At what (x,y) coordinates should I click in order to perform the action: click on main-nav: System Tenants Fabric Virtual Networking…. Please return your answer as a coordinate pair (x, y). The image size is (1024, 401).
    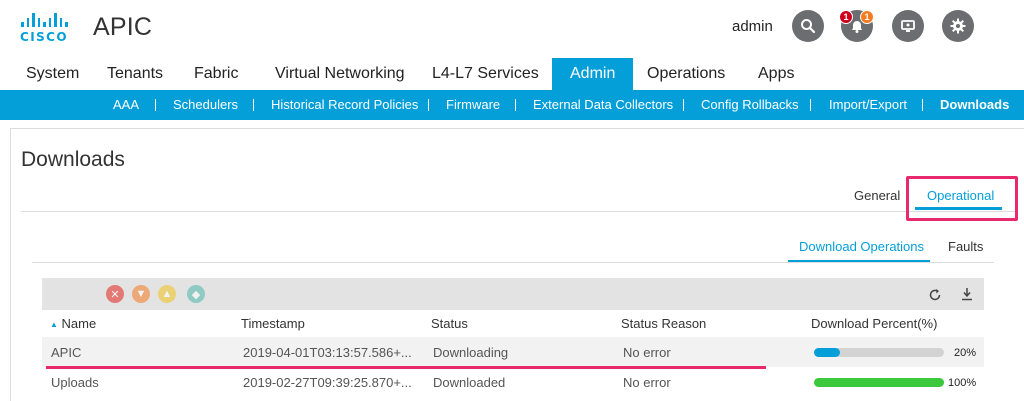
    Looking at the image, I should click on (512, 74).